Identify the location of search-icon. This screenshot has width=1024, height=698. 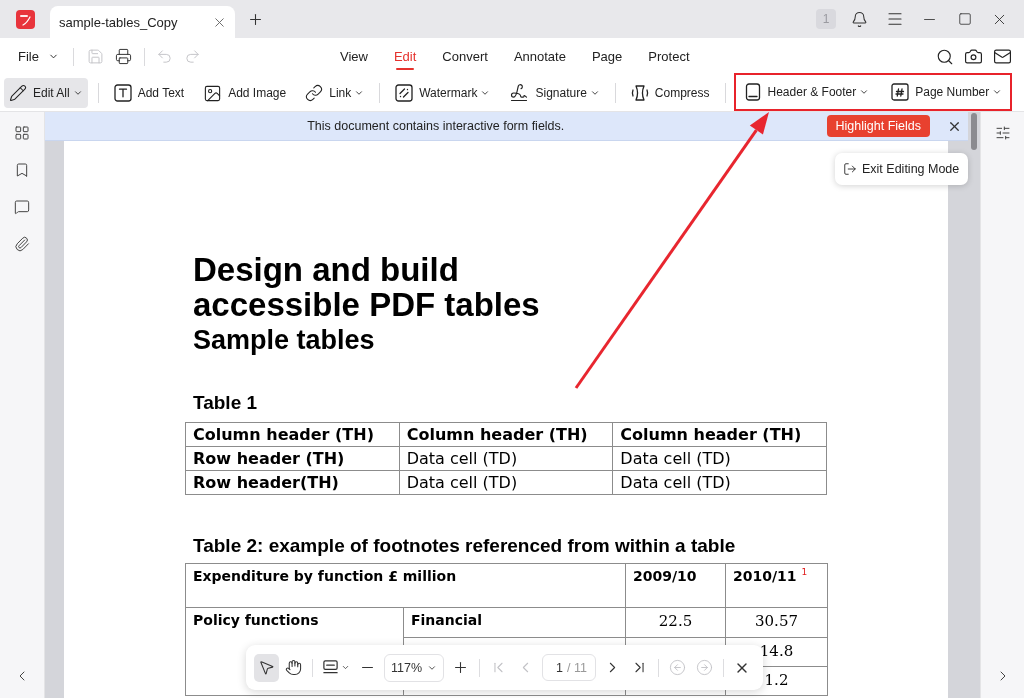
(945, 56).